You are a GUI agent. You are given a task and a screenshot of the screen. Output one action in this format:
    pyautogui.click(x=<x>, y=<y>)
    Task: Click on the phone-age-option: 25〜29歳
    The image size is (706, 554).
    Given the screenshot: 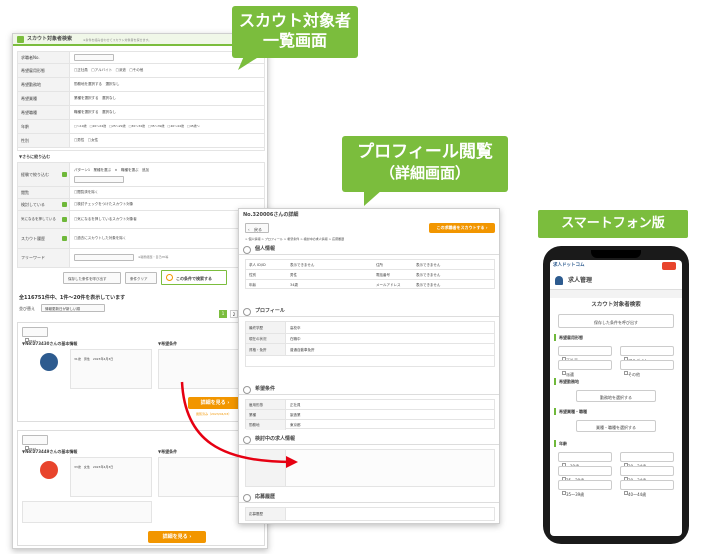 What is the action you would take?
    pyautogui.click(x=585, y=474)
    